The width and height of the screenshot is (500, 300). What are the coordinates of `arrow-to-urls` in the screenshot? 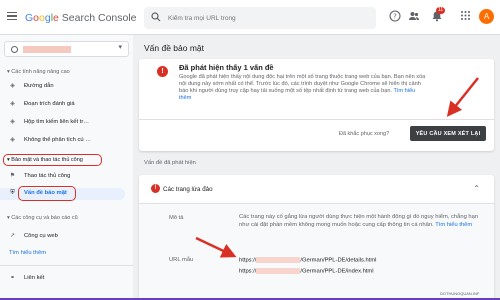 It's located at (216, 247).